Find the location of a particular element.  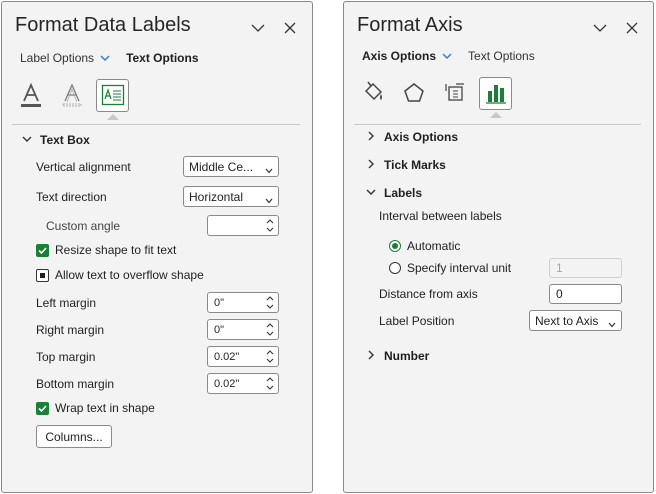

text-direction-dropdown: Horizontal is located at coordinates (231, 196).